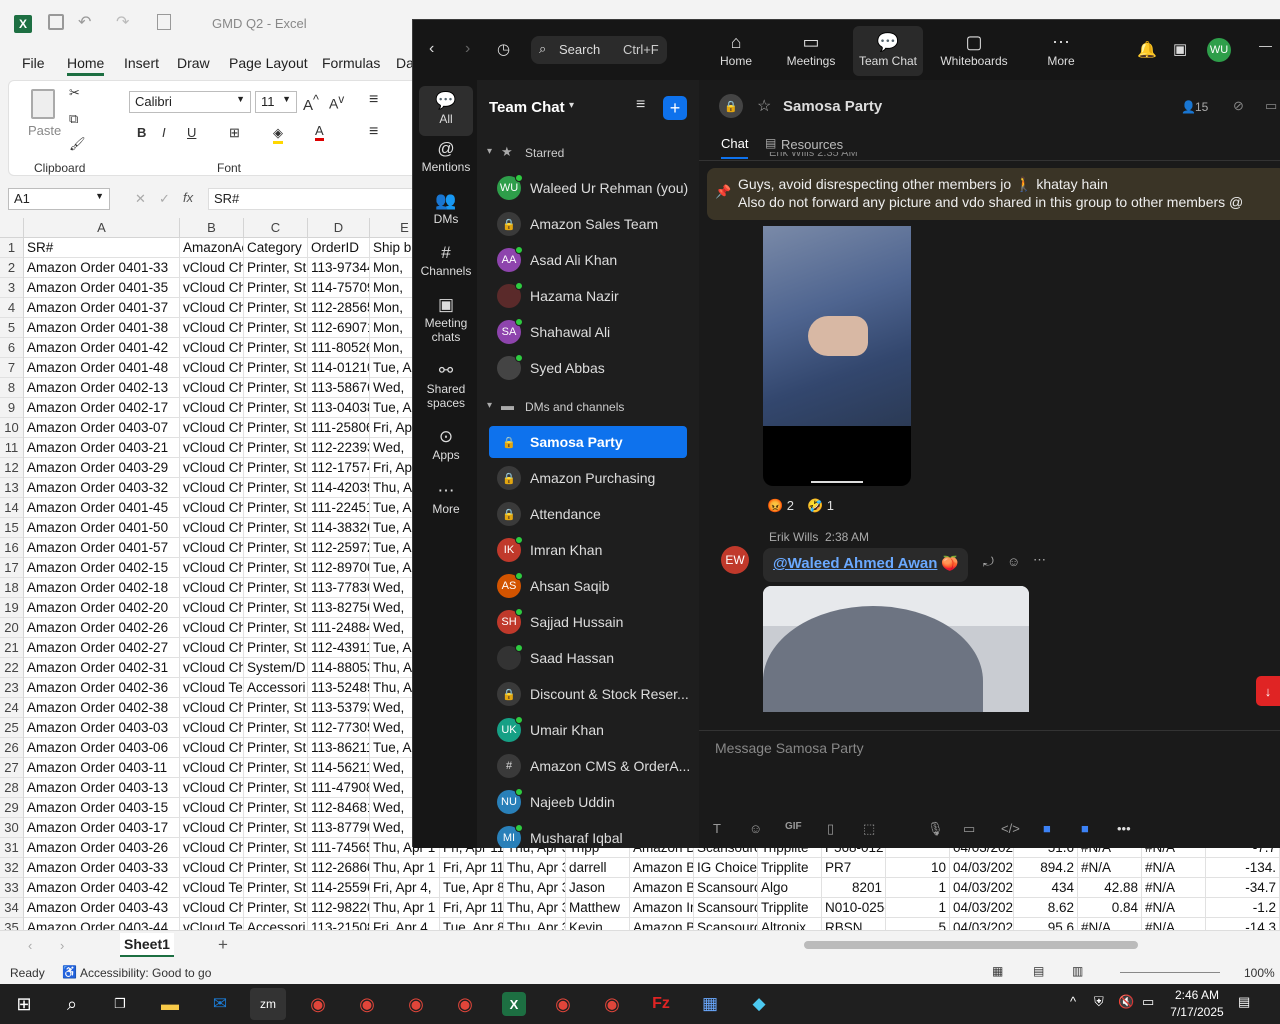 Image resolution: width=1280 pixels, height=1024 pixels. I want to click on table-cell: 112-84681, so click(339, 808).